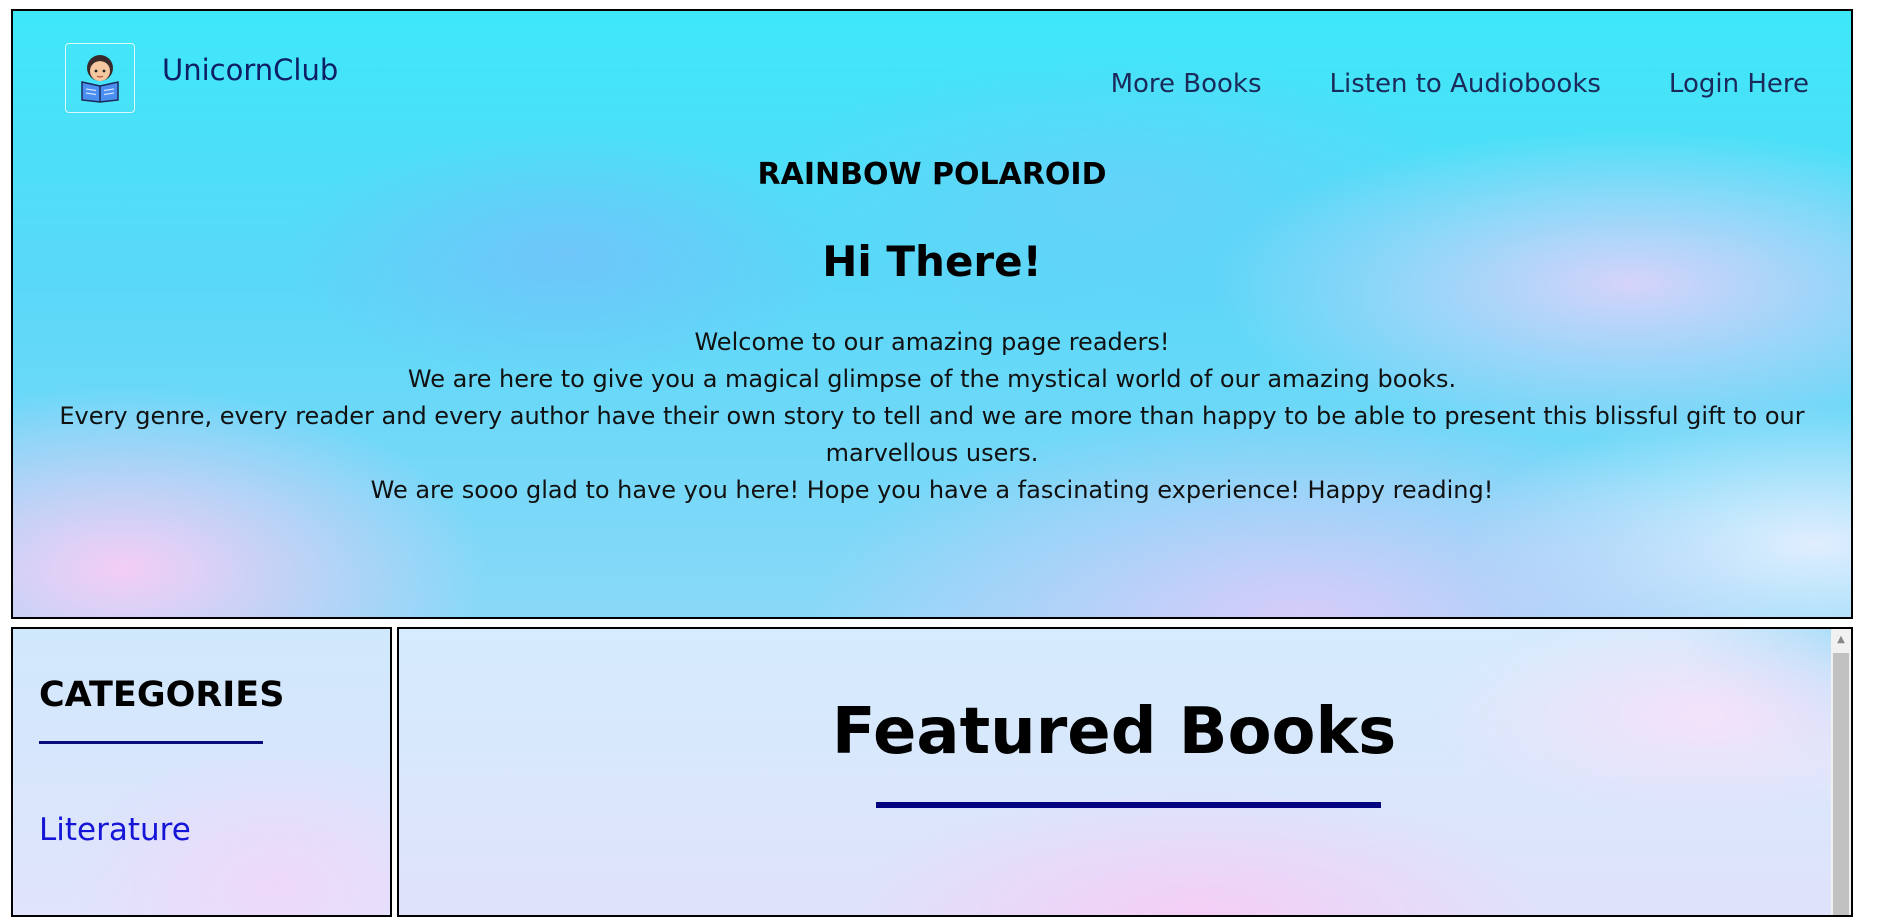 This screenshot has width=1894, height=917. What do you see at coordinates (201, 772) in the screenshot?
I see `categories-sidebar: CATEGORIES Literature` at bounding box center [201, 772].